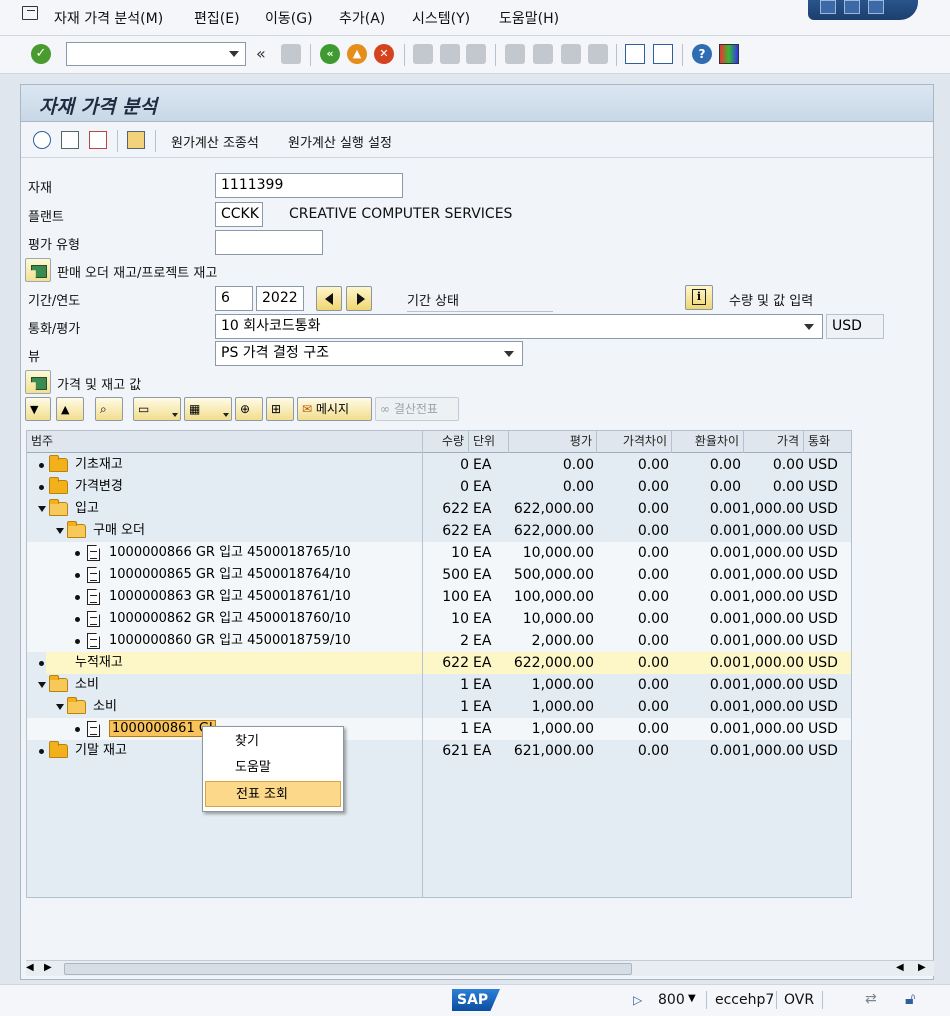  I want to click on material-field: 1111399, so click(309, 185).